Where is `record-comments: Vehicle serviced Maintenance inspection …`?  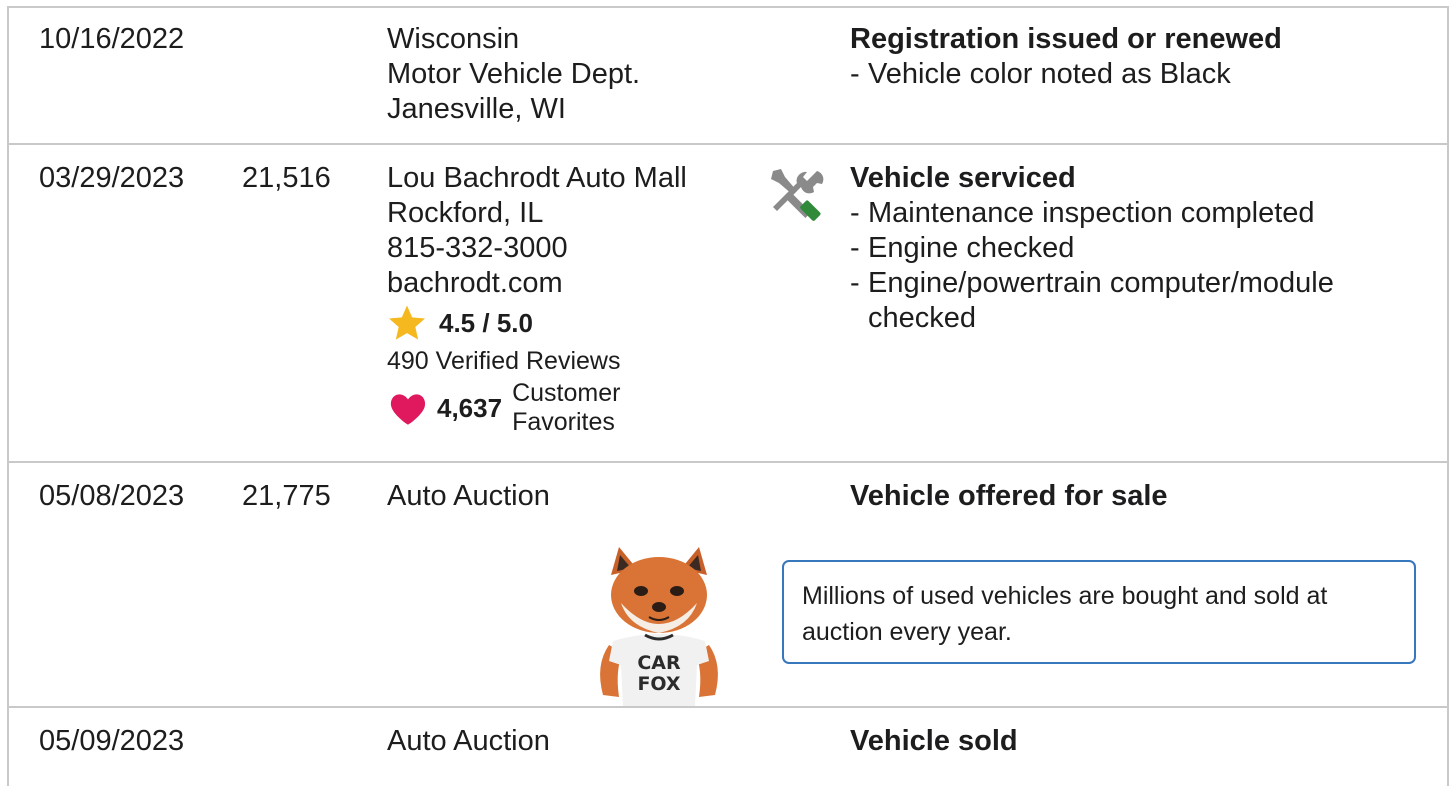
record-comments: Vehicle serviced Maintenance inspection … is located at coordinates (1130, 248).